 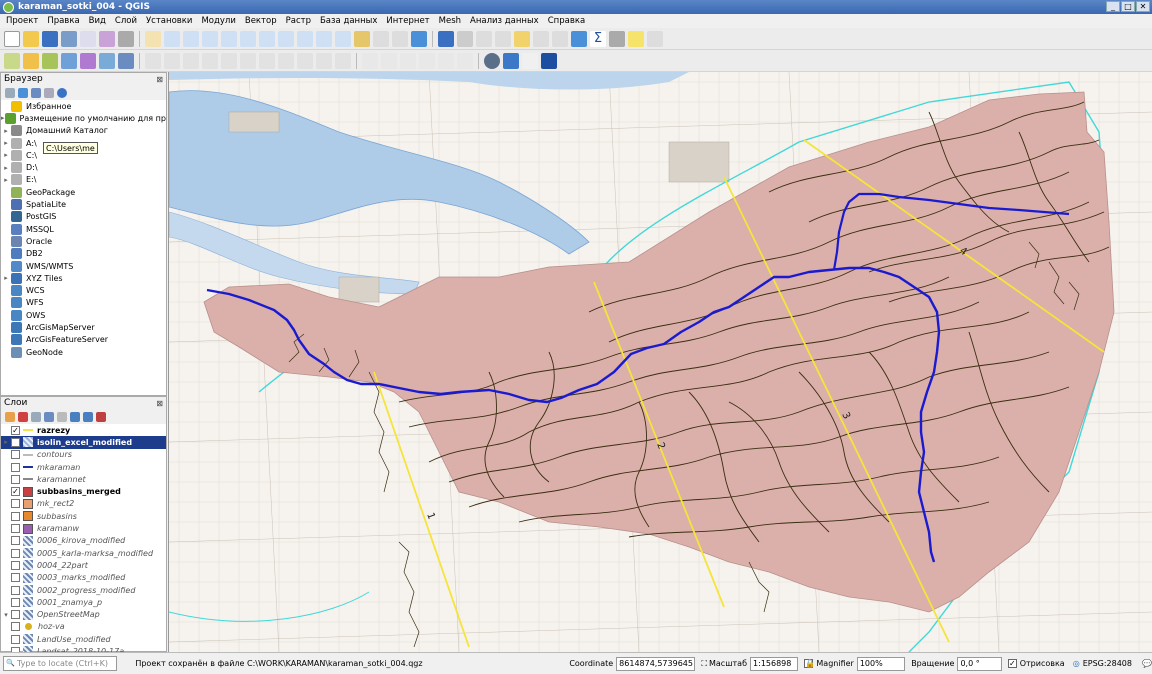 What do you see at coordinates (298, 21) in the screenshot?
I see `menu-raster: Растр` at bounding box center [298, 21].